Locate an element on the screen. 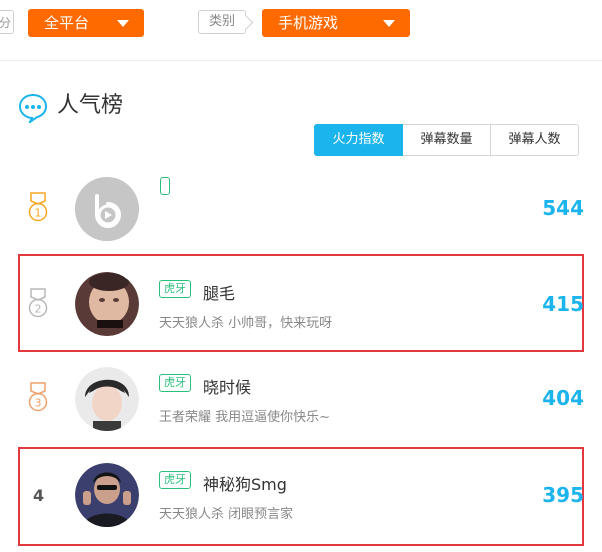  category-select: 手机游戏 is located at coordinates (336, 23).